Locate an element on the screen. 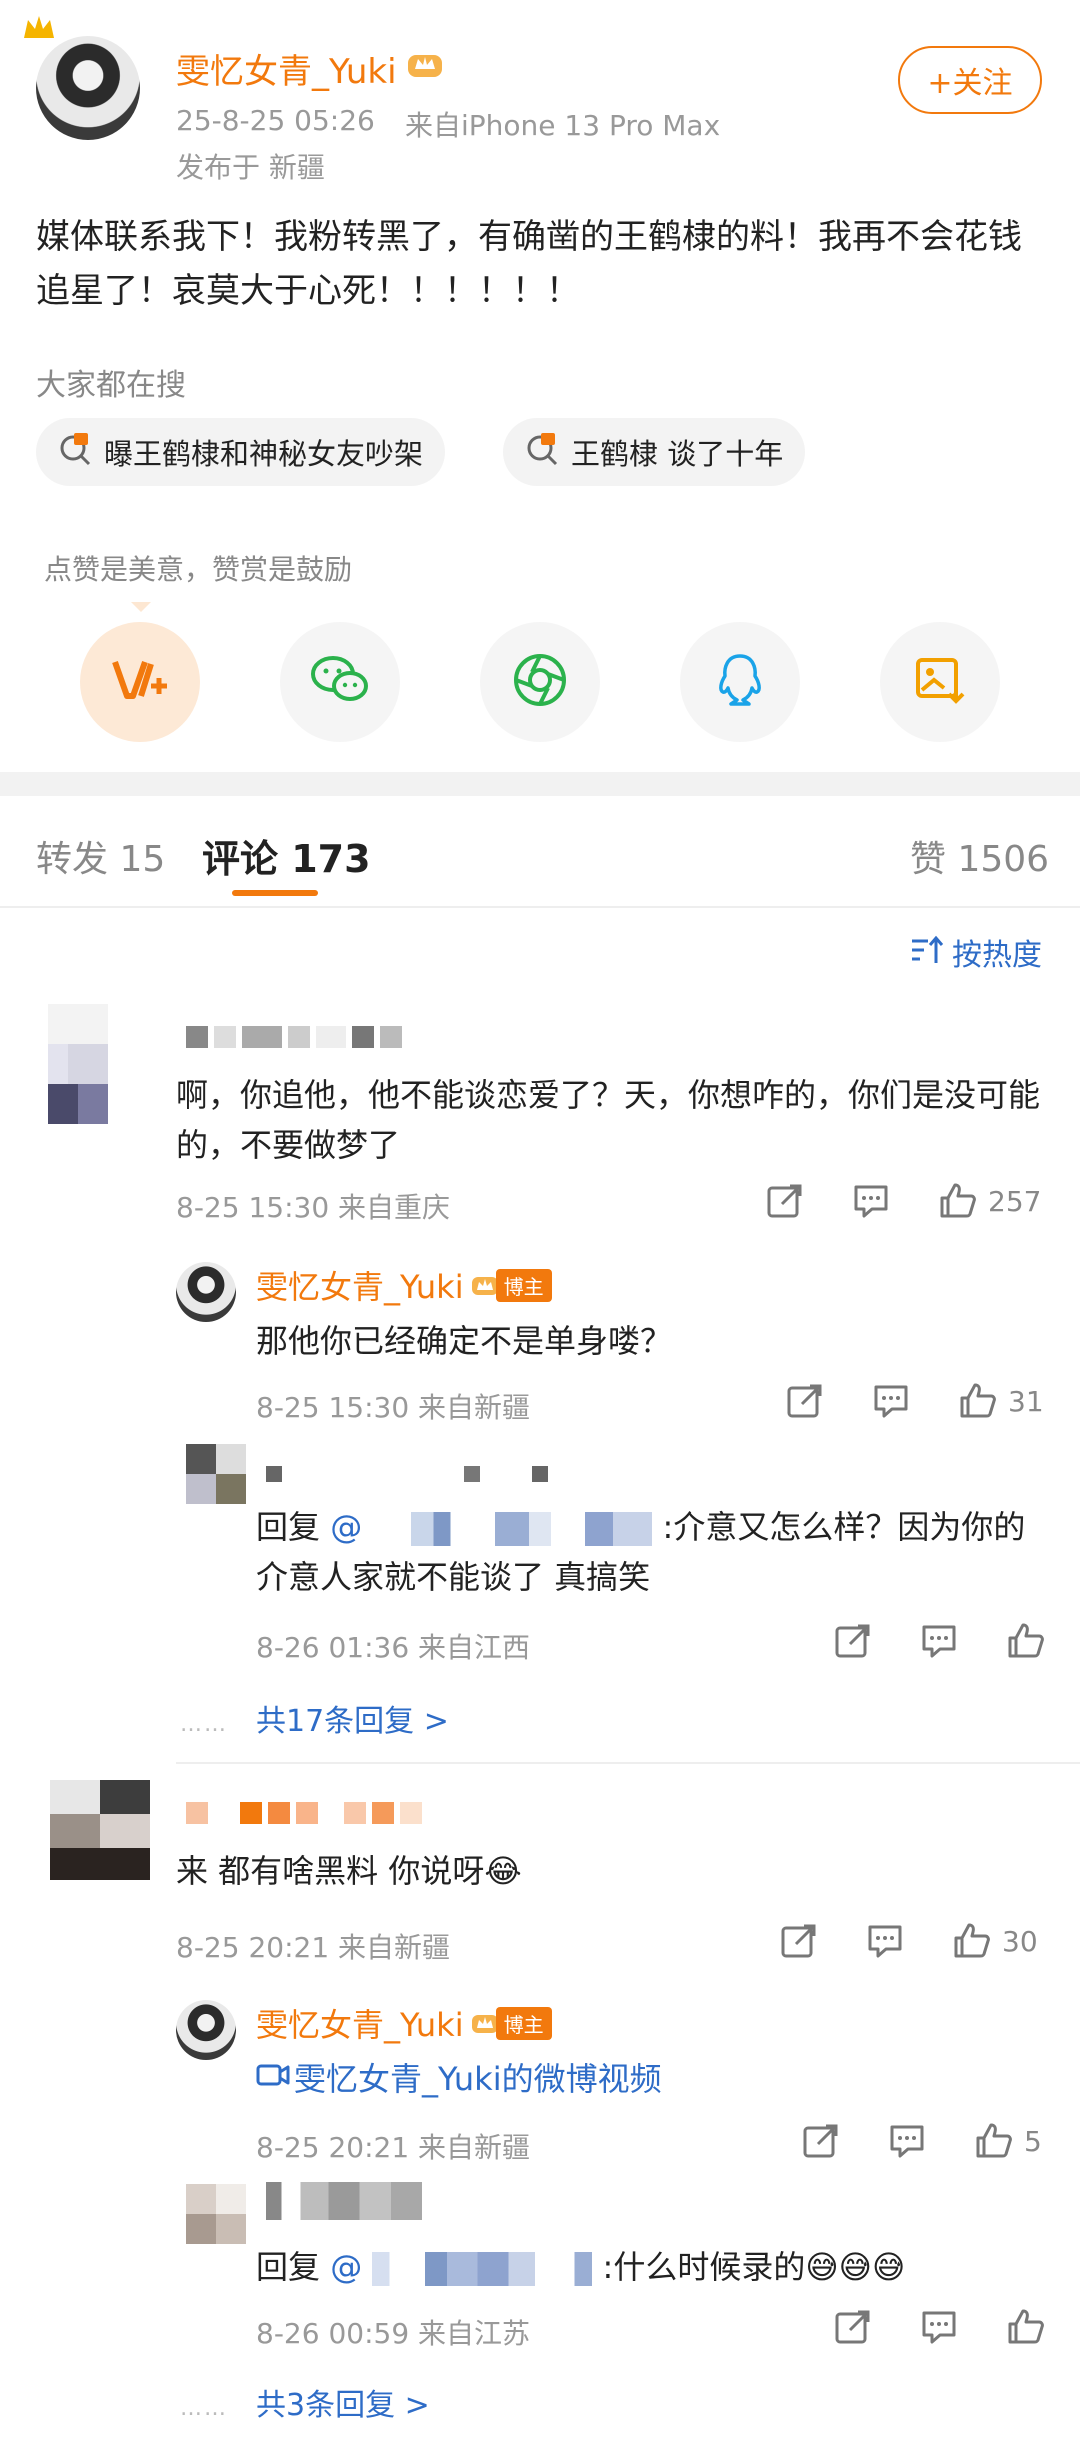 The image size is (1080, 2452). author-avatar is located at coordinates (88, 88).